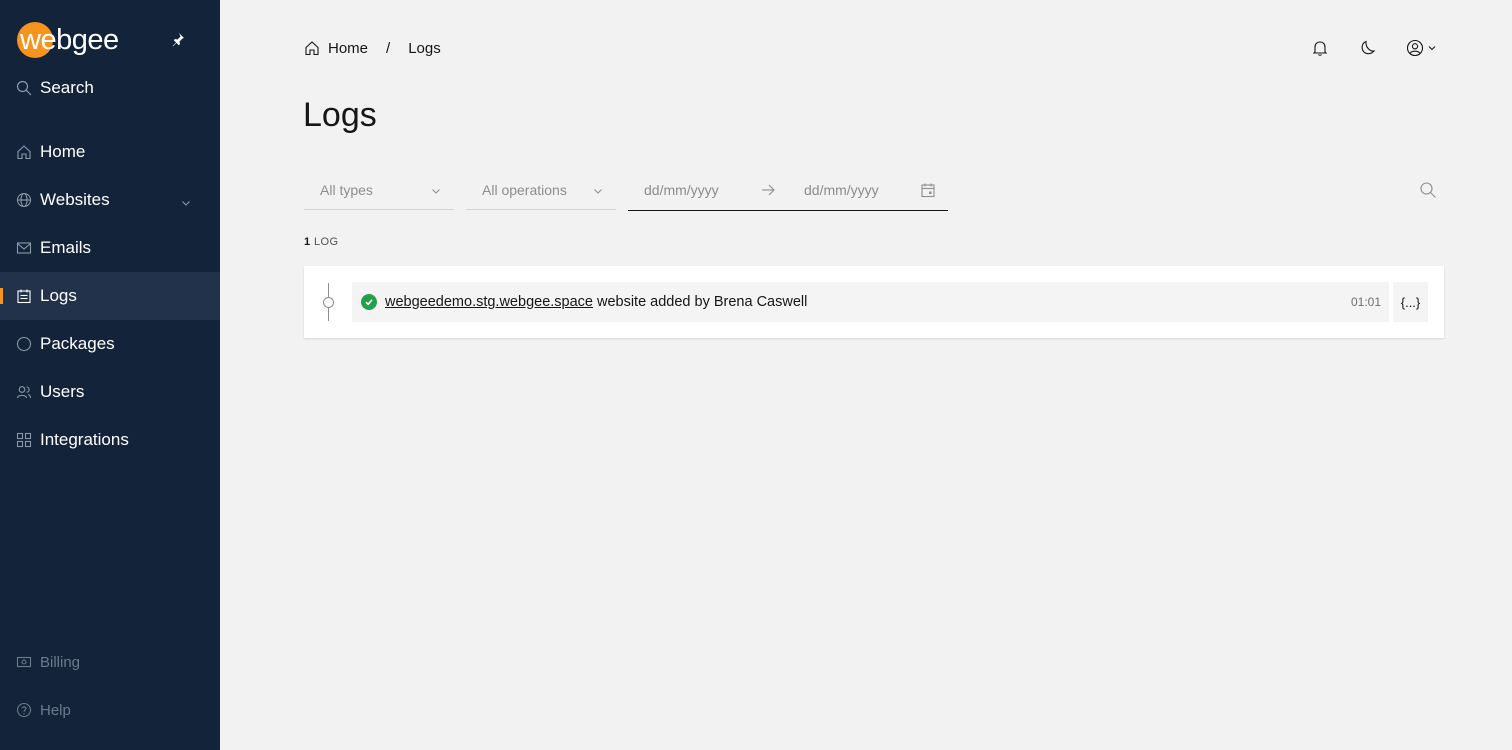 This screenshot has width=1512, height=750. I want to click on logs-icon, so click(24, 296).